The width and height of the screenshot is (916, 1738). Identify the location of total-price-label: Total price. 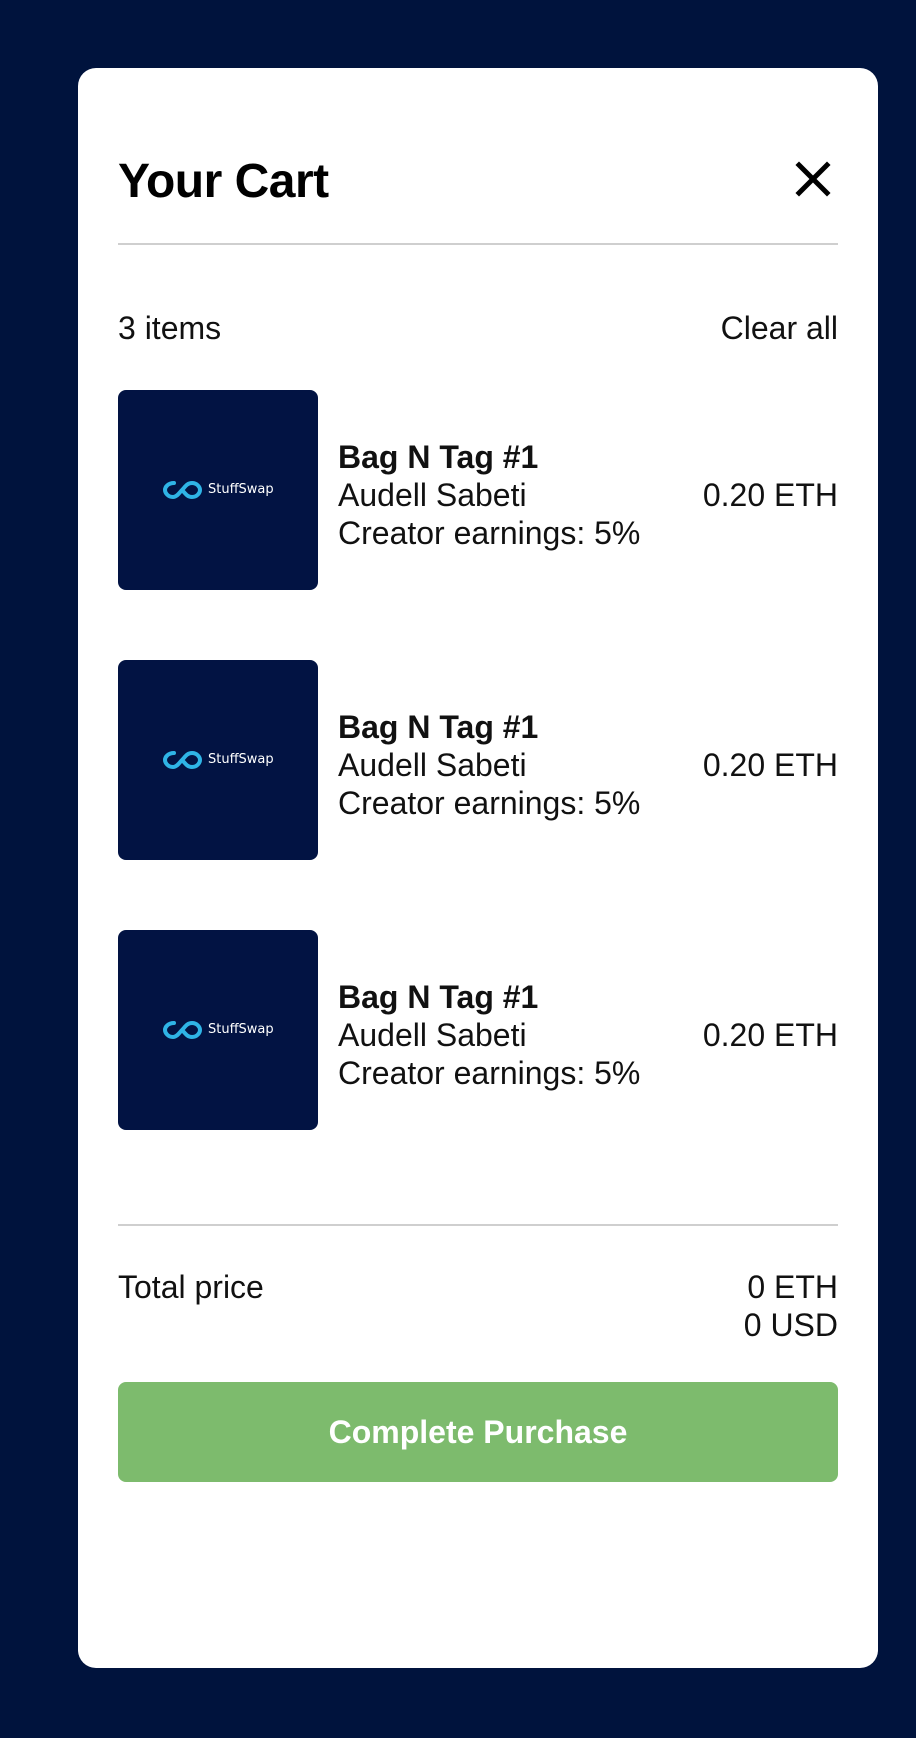
(191, 1287).